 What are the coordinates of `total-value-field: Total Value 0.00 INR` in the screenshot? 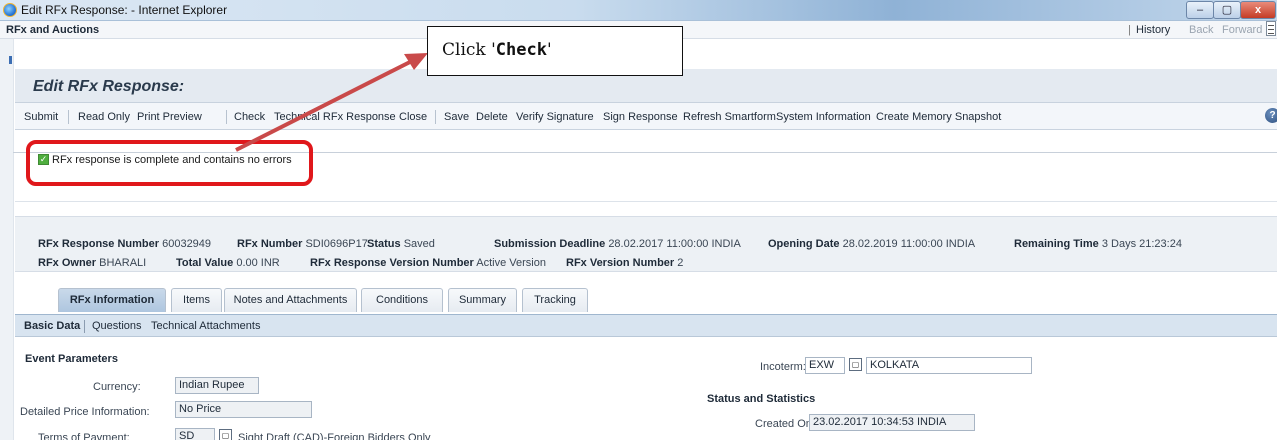 It's located at (228, 263).